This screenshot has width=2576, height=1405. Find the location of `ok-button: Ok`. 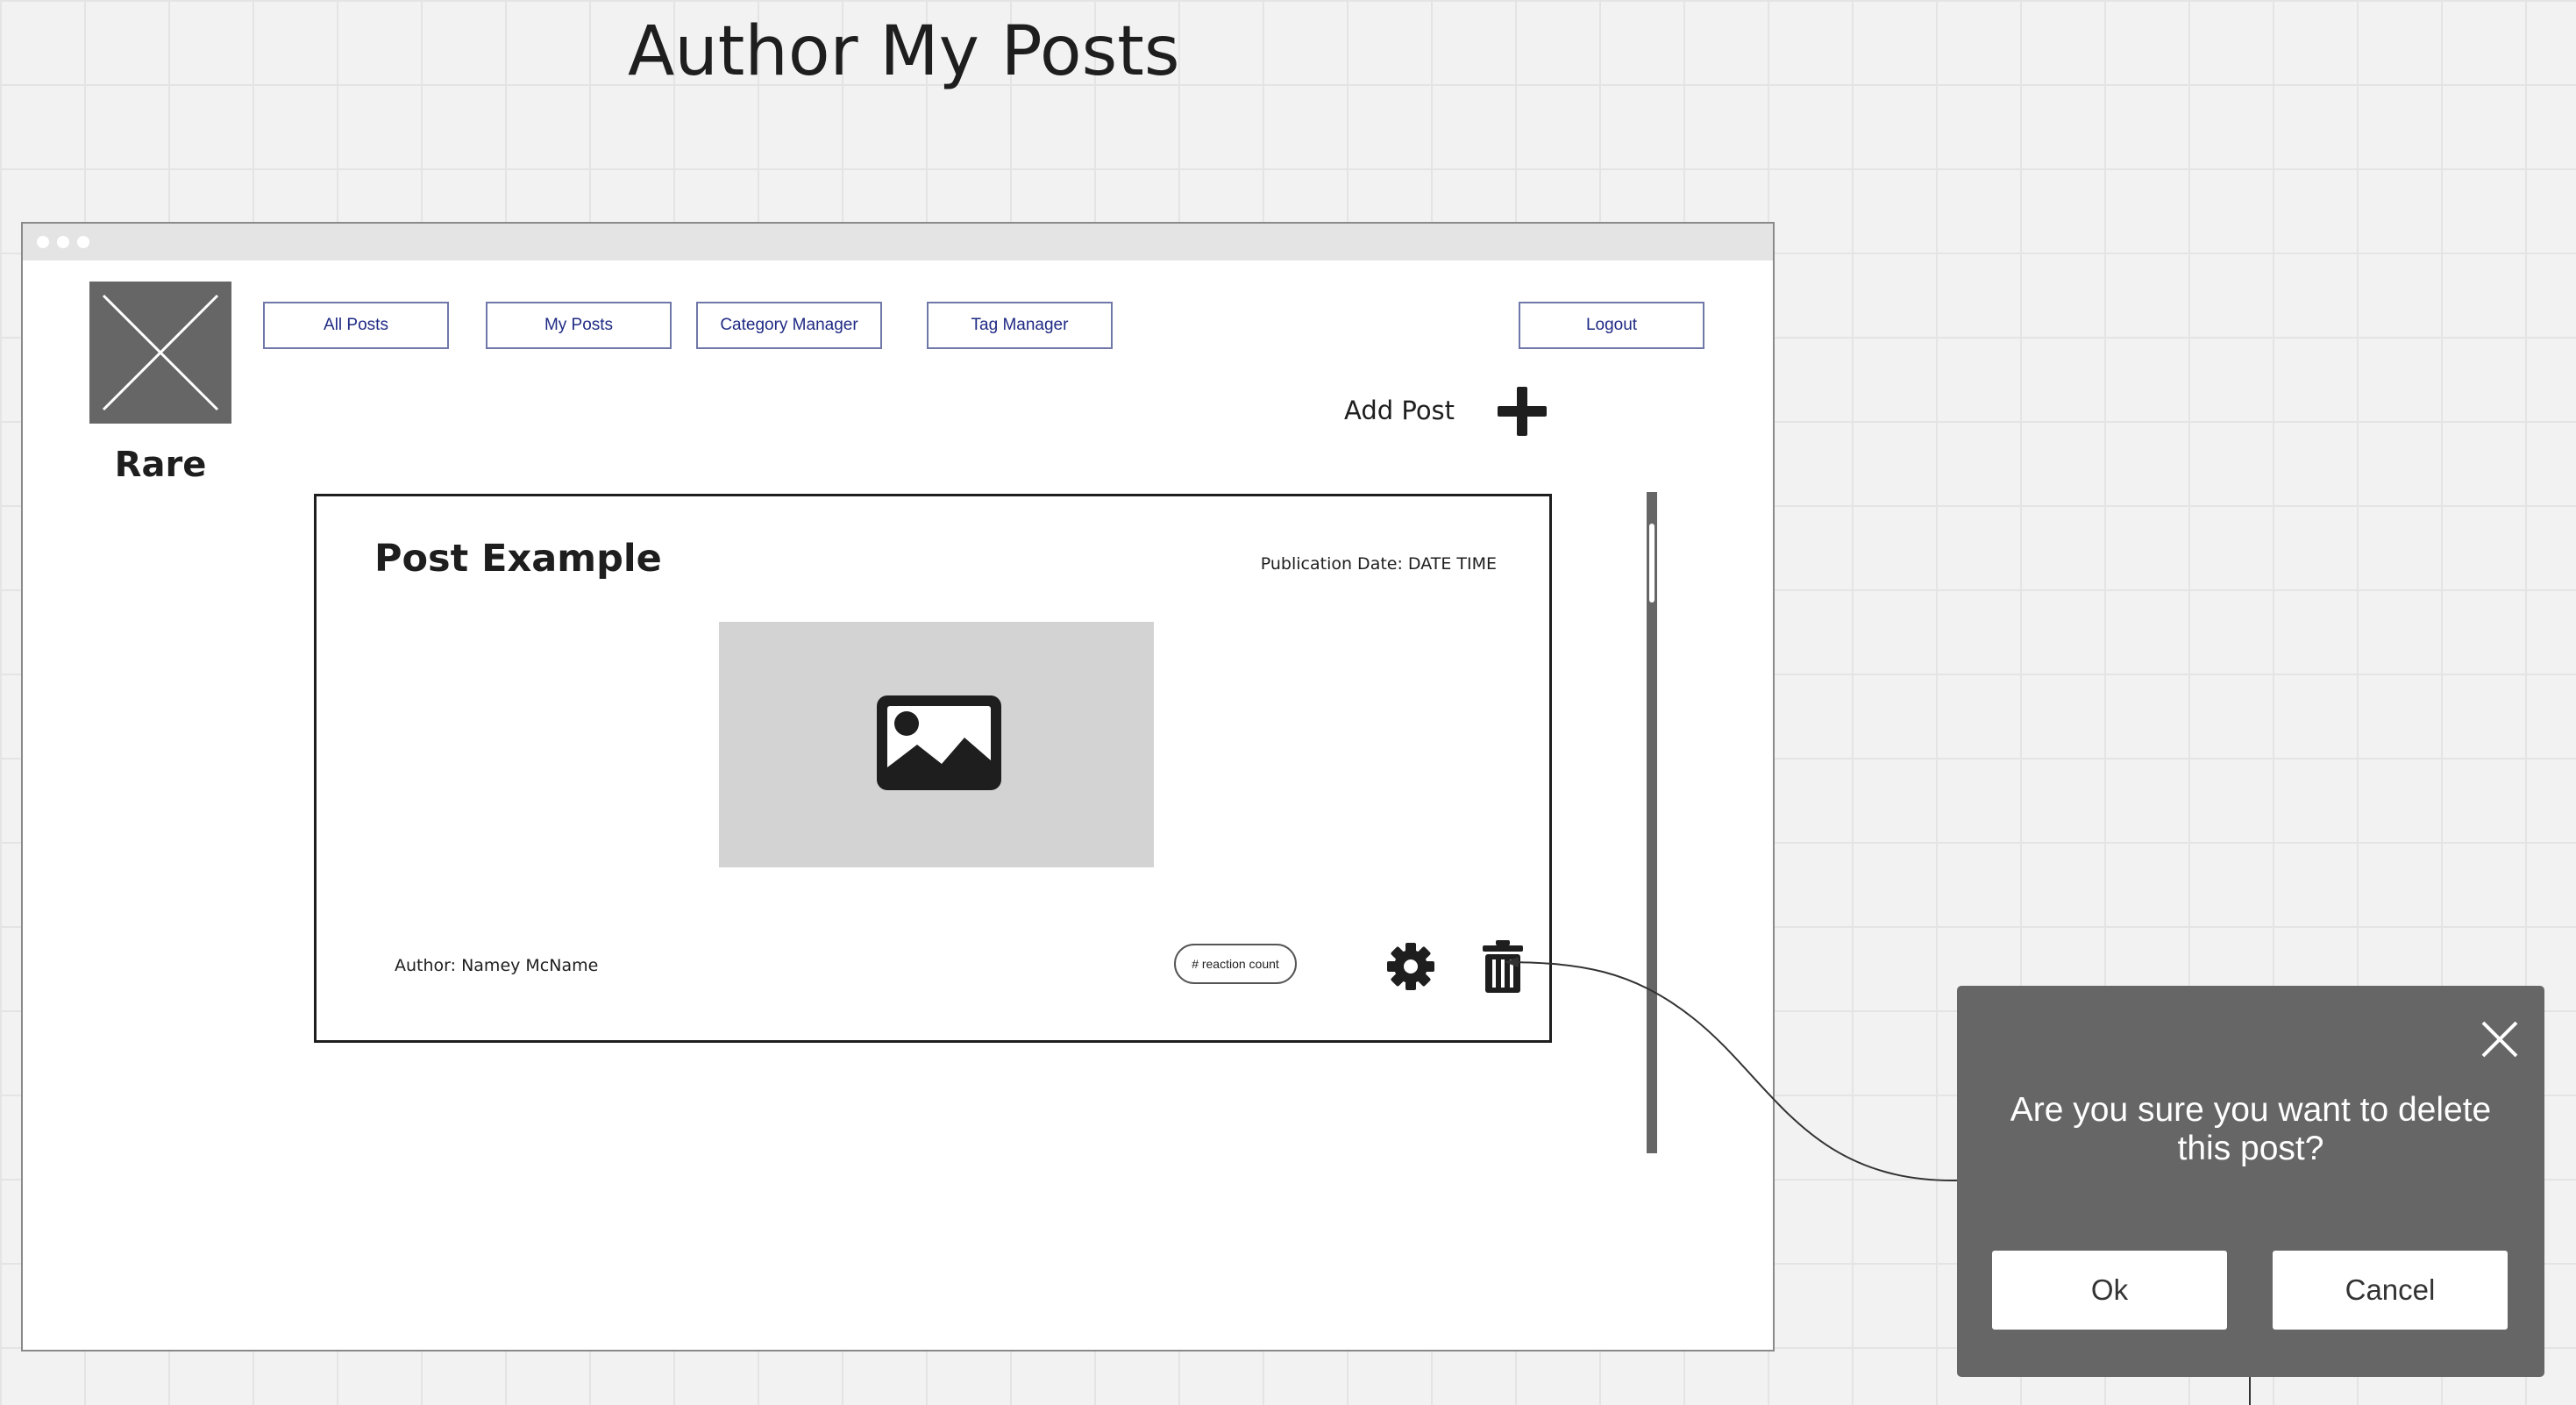

ok-button: Ok is located at coordinates (2109, 1290).